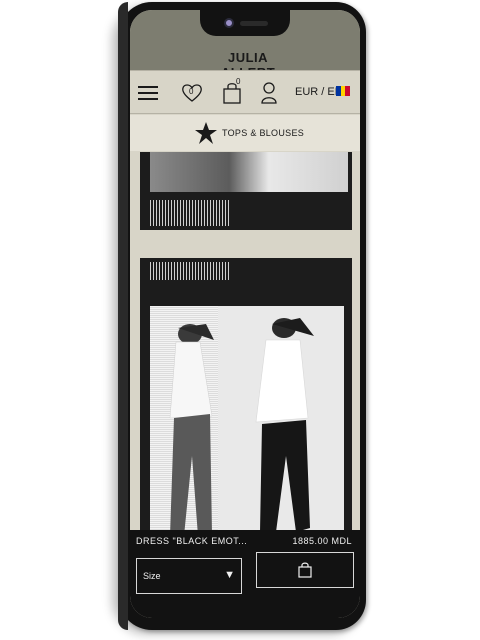 The width and height of the screenshot is (480, 640). Describe the element at coordinates (343, 91) in the screenshot. I see `flag-icon` at that location.